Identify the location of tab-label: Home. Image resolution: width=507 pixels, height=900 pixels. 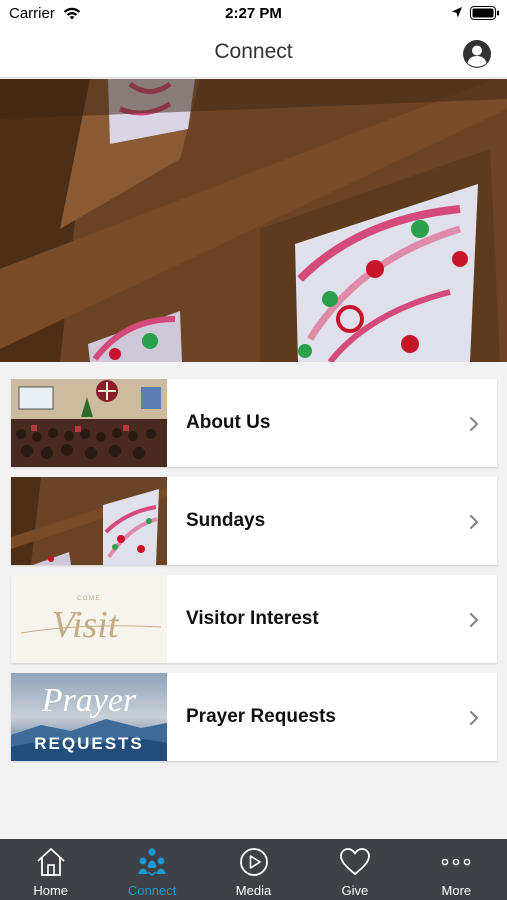
(51, 890).